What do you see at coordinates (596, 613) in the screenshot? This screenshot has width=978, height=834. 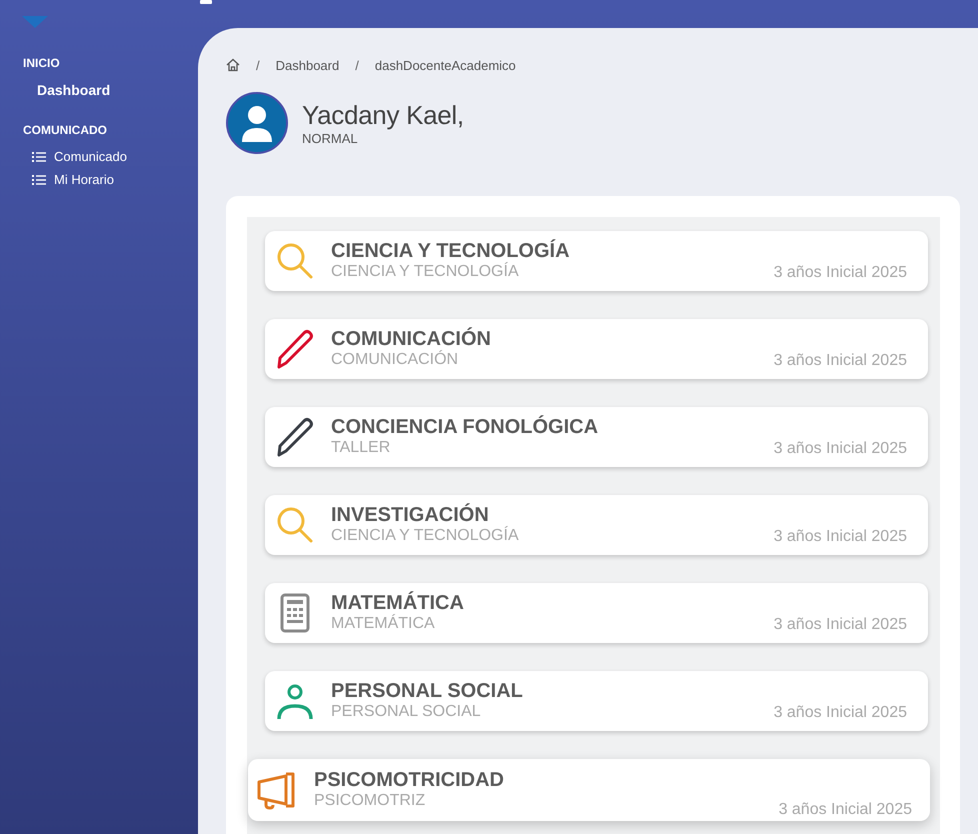 I see `course-card: MATEMÁTICA MATEMÁTICA 3 años Inicial 2025` at bounding box center [596, 613].